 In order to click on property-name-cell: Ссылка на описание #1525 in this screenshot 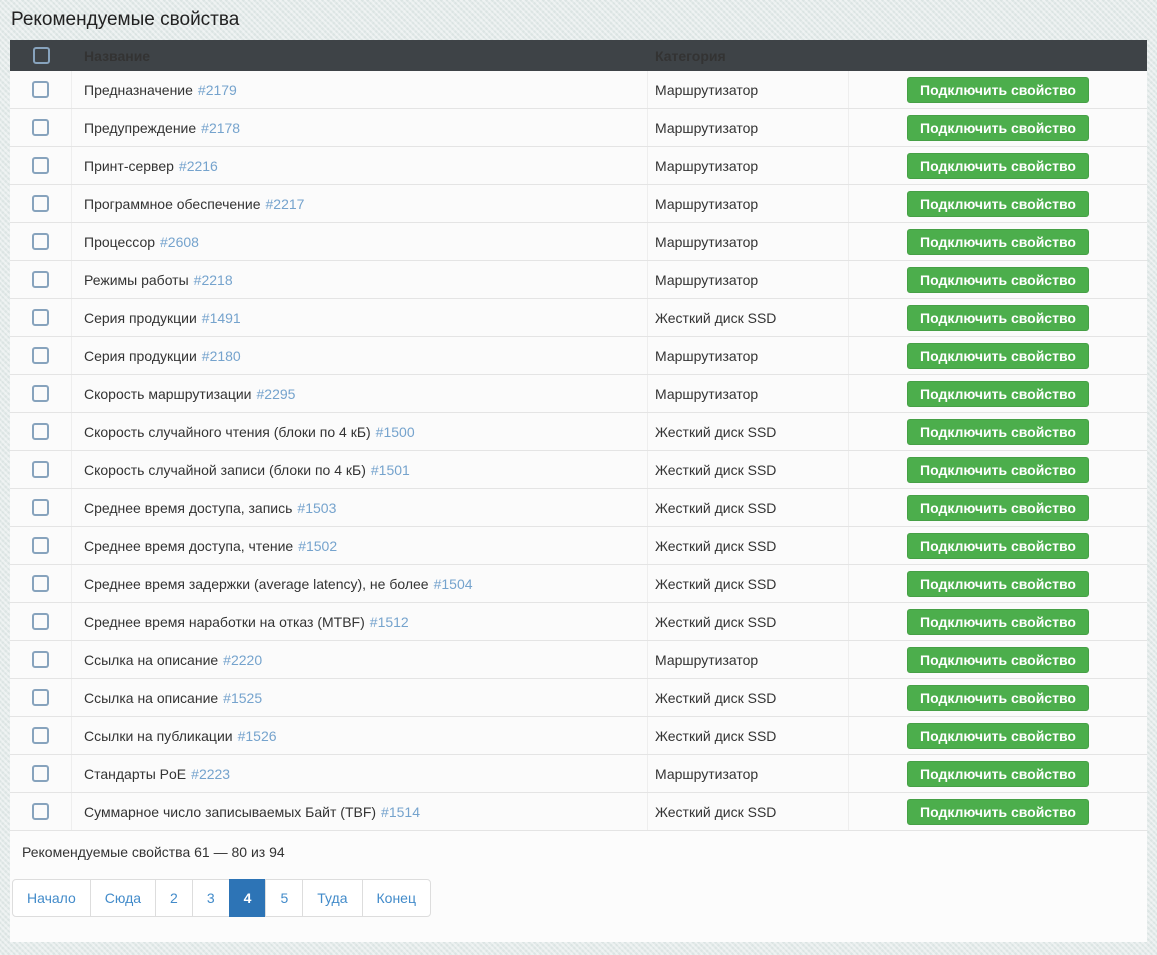, I will do `click(360, 697)`.